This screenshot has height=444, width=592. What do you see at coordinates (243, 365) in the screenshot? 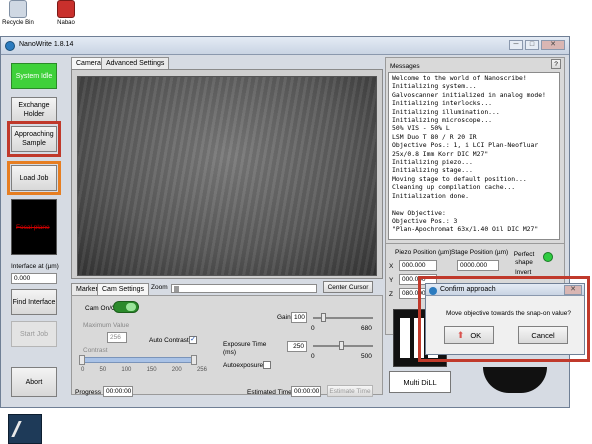
I see `autoexposure-label: Autoexposure` at bounding box center [243, 365].